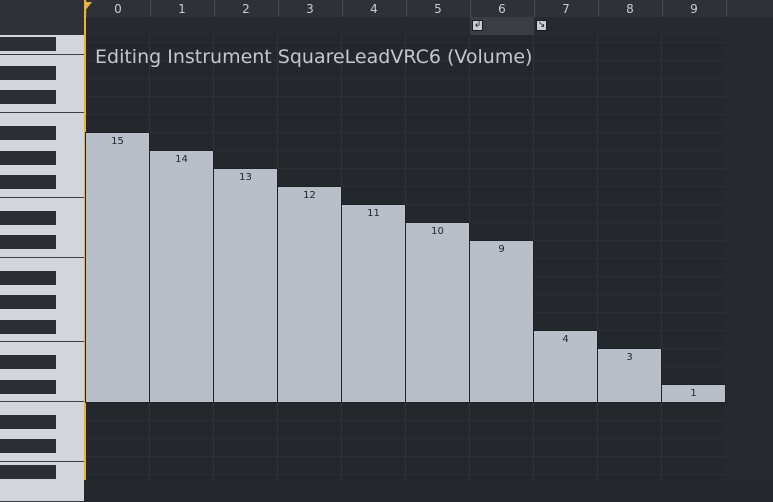  Describe the element at coordinates (566, 9) in the screenshot. I see `ruler-column-number: 7` at that location.